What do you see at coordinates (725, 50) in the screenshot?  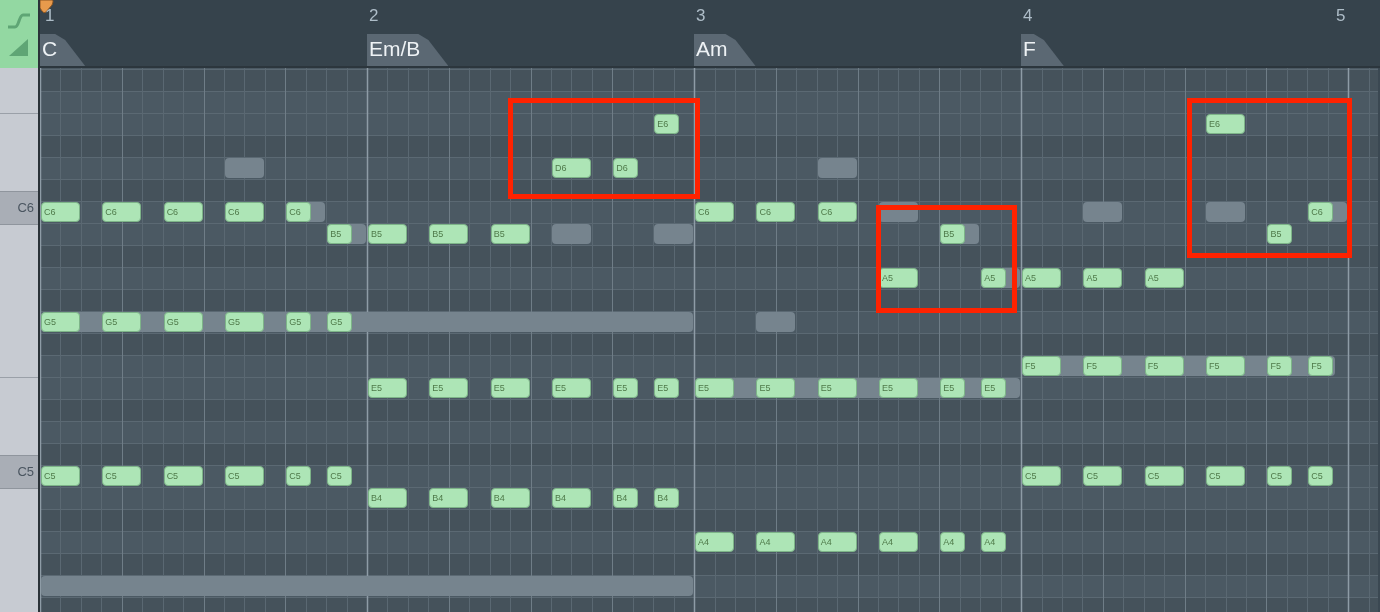 I see `chord-marker: Am` at bounding box center [725, 50].